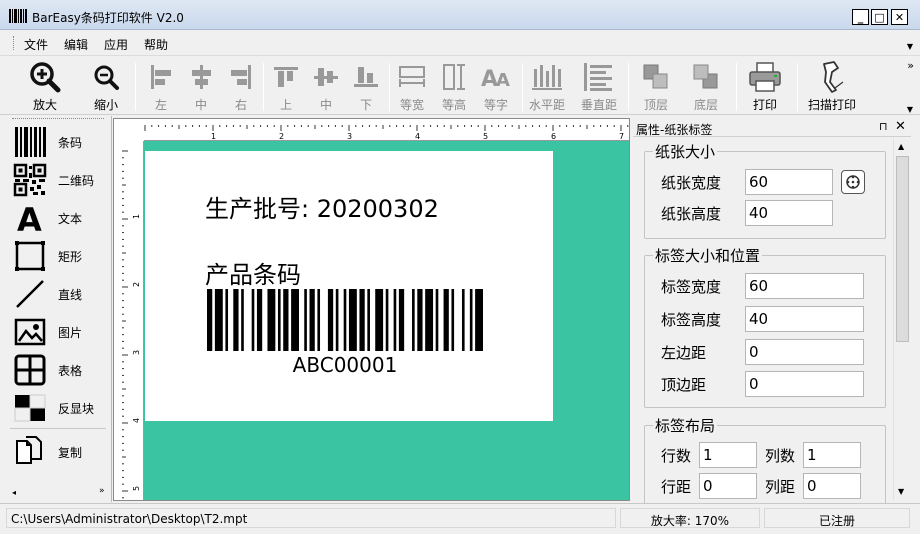  What do you see at coordinates (366, 86) in the screenshot?
I see `align-bottom-button: 下` at bounding box center [366, 86].